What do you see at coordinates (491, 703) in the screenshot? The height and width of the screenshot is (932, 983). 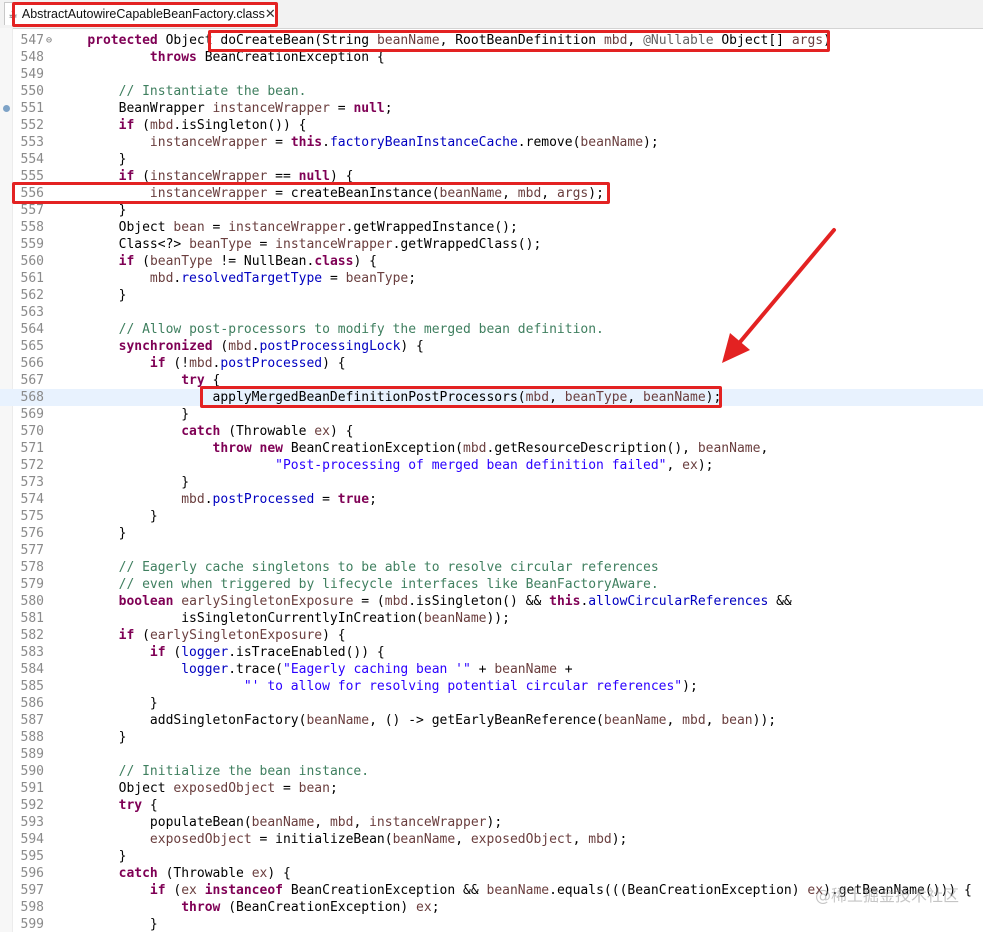 I see `code-line: 586 }` at bounding box center [491, 703].